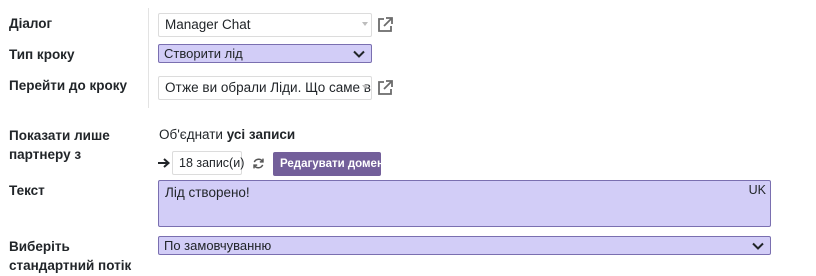 This screenshot has width=816, height=276. What do you see at coordinates (218, 245) in the screenshot?
I see `default-flow-value: По замовчуванню` at bounding box center [218, 245].